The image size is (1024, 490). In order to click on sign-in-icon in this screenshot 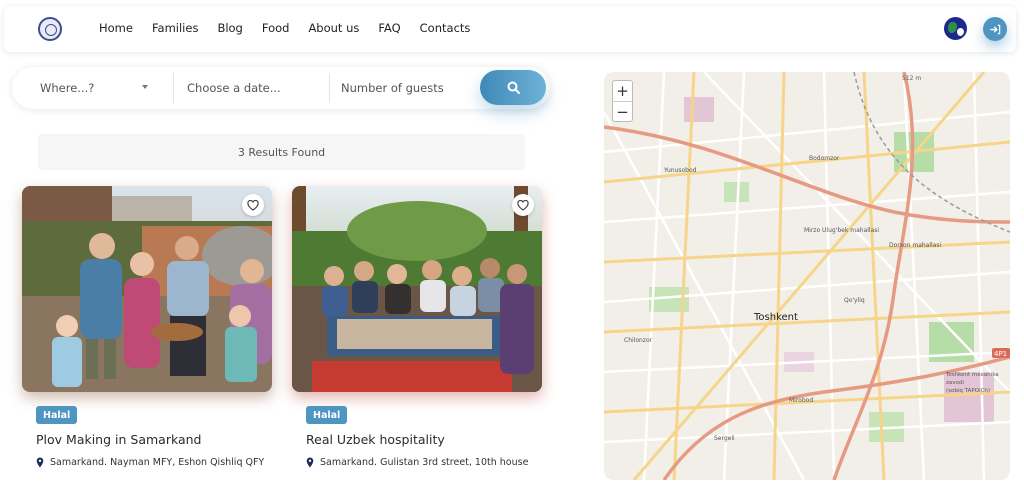, I will do `click(994, 29)`.